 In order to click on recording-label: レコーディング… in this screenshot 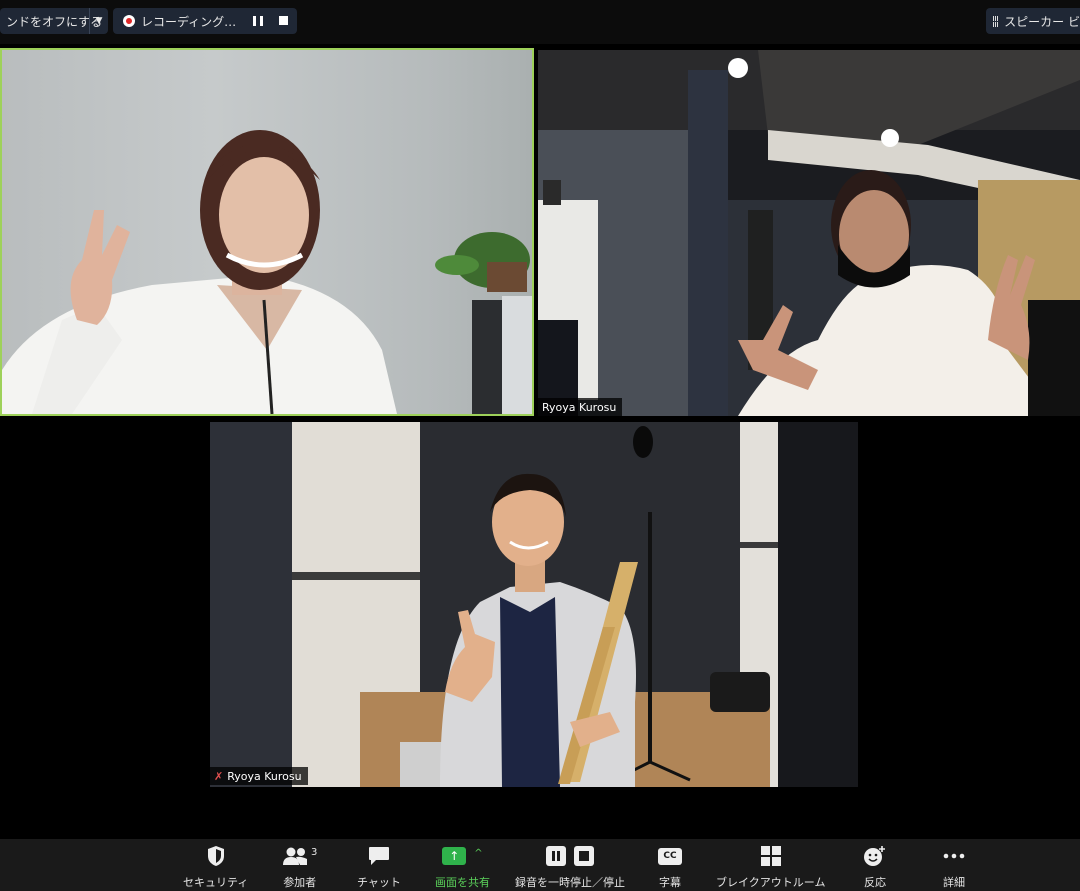, I will do `click(189, 21)`.